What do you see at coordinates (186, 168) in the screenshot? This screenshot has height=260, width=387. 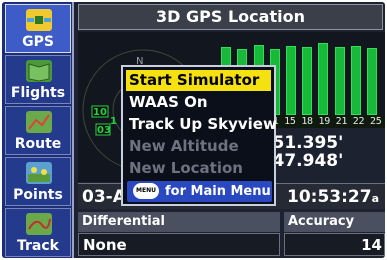 I see `menu-item-new-location: New Location` at bounding box center [186, 168].